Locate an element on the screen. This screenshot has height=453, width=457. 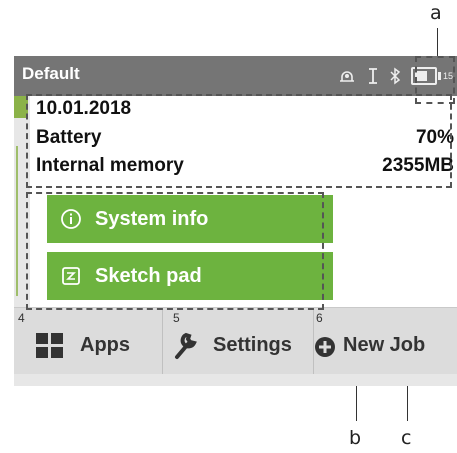
settings-tab: 5 Settings is located at coordinates (238, 341).